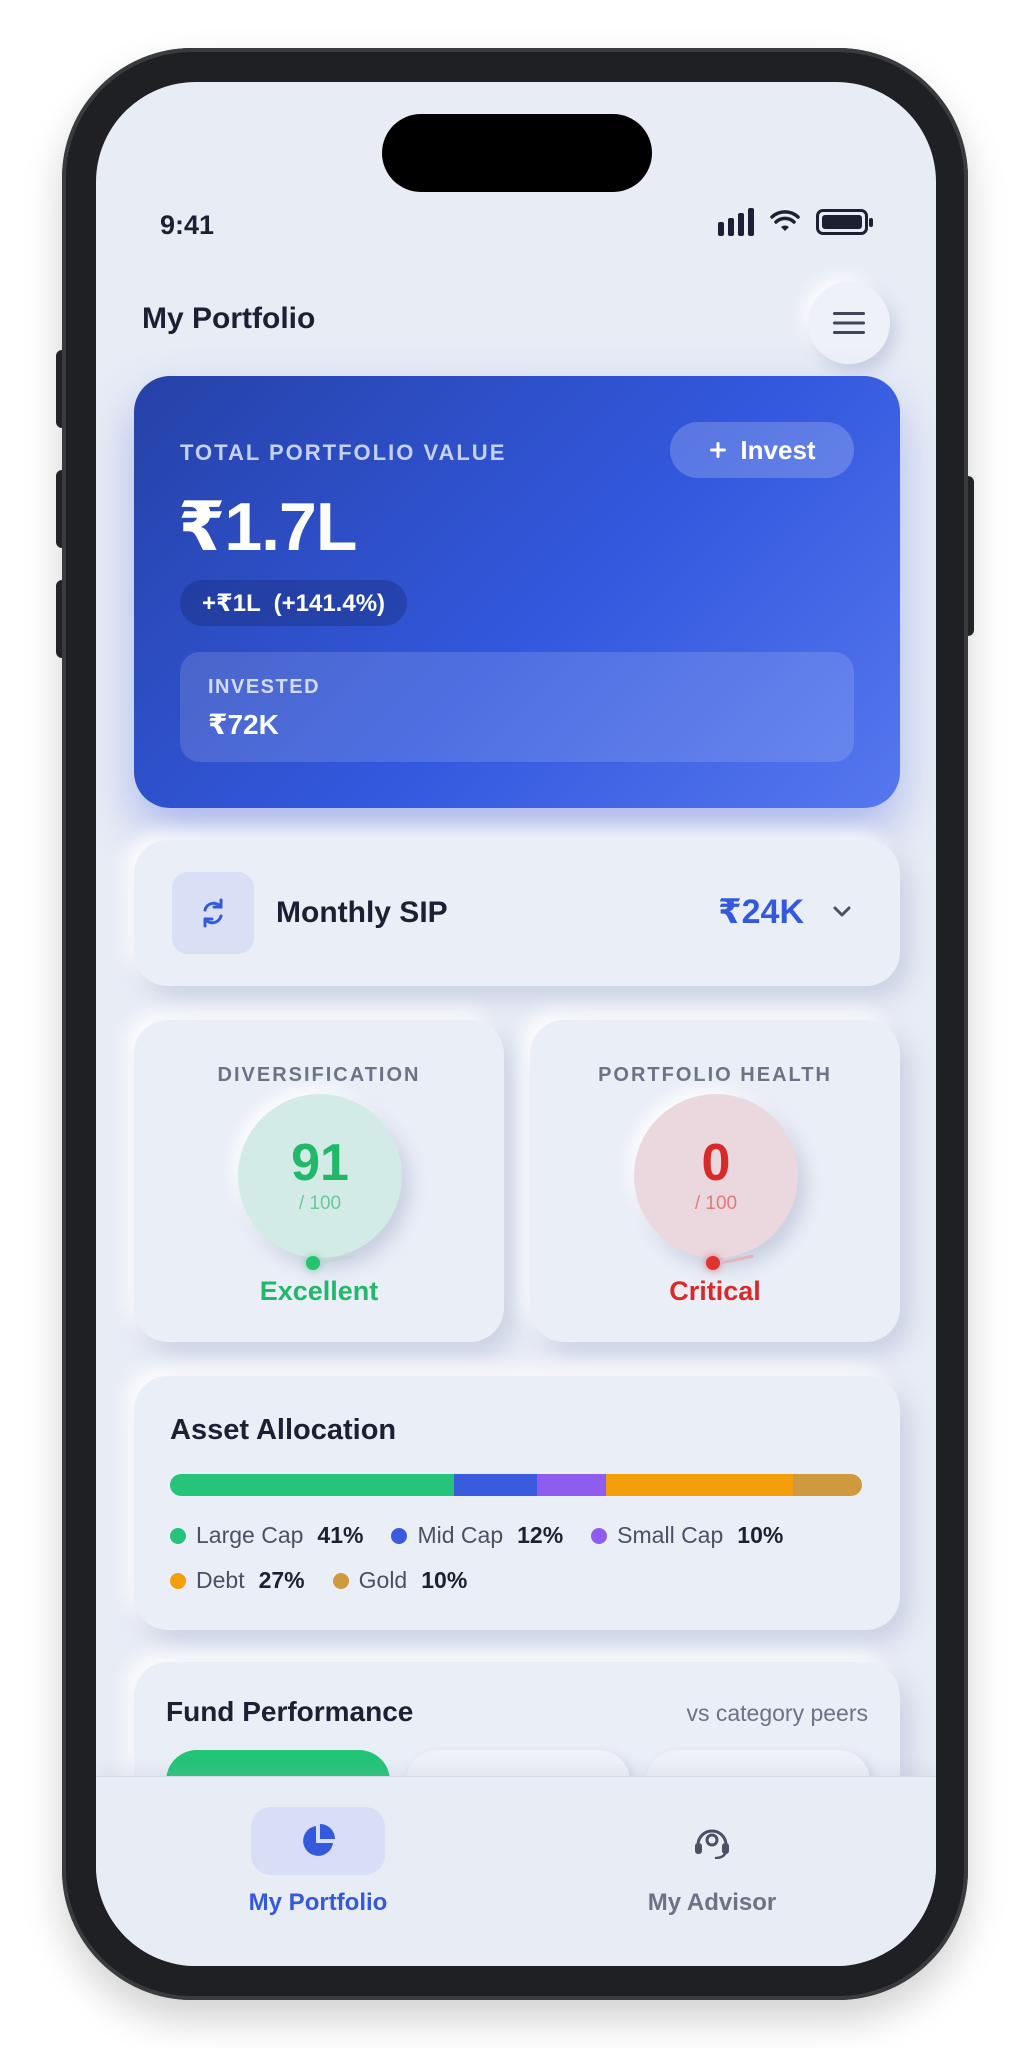 The width and height of the screenshot is (1024, 2048). Describe the element at coordinates (571, 1485) in the screenshot. I see `allocation-segment-small-cap` at that location.